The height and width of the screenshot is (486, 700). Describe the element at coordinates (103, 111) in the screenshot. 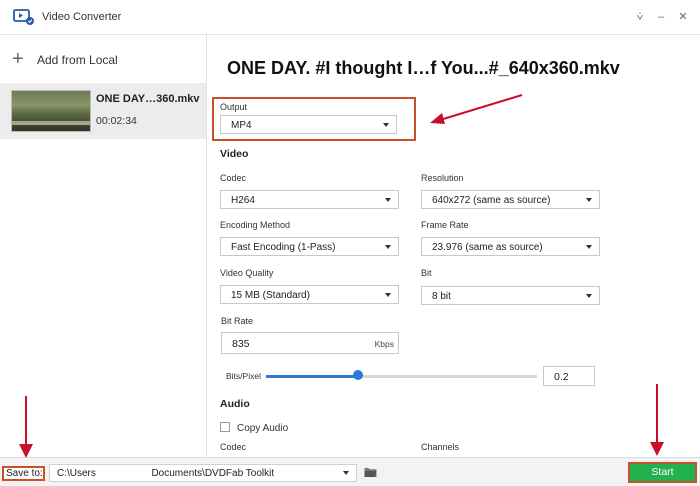

I see `file-list-item: ONE DAY…360.mkv 00:02:34` at that location.